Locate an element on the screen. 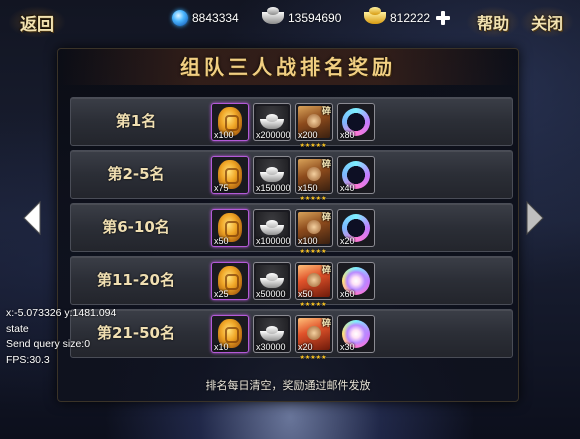 This screenshot has height=439, width=580. rank-label: 第2-5名 is located at coordinates (136, 174).